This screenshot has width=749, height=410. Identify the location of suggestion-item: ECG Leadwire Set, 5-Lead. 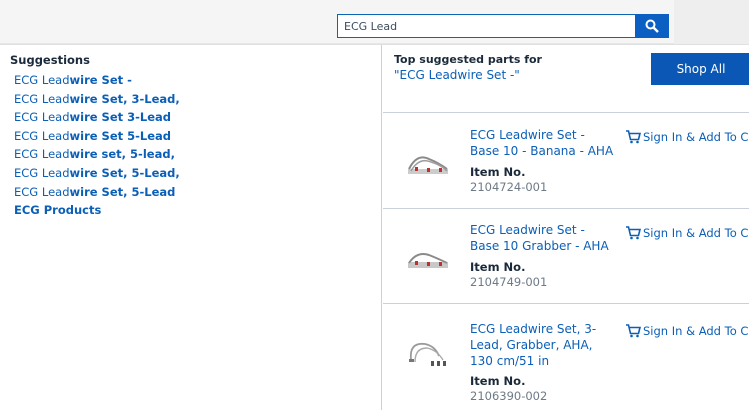
(97, 192).